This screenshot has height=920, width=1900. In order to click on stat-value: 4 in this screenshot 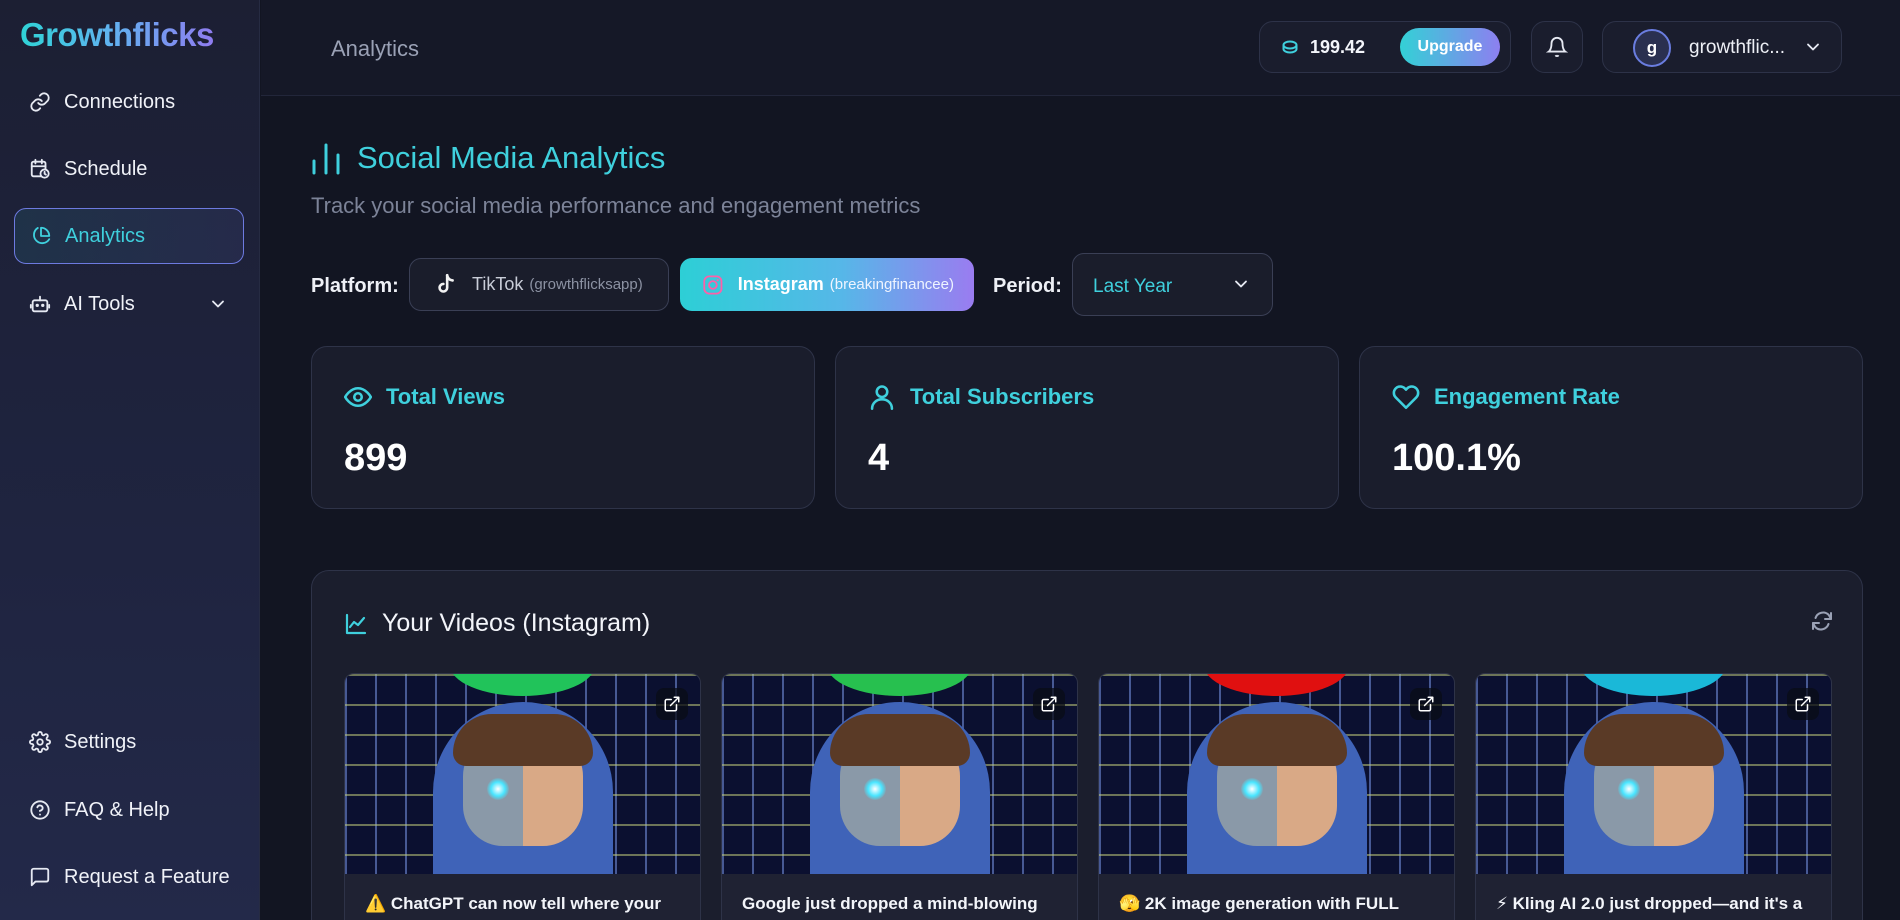, I will do `click(879, 458)`.